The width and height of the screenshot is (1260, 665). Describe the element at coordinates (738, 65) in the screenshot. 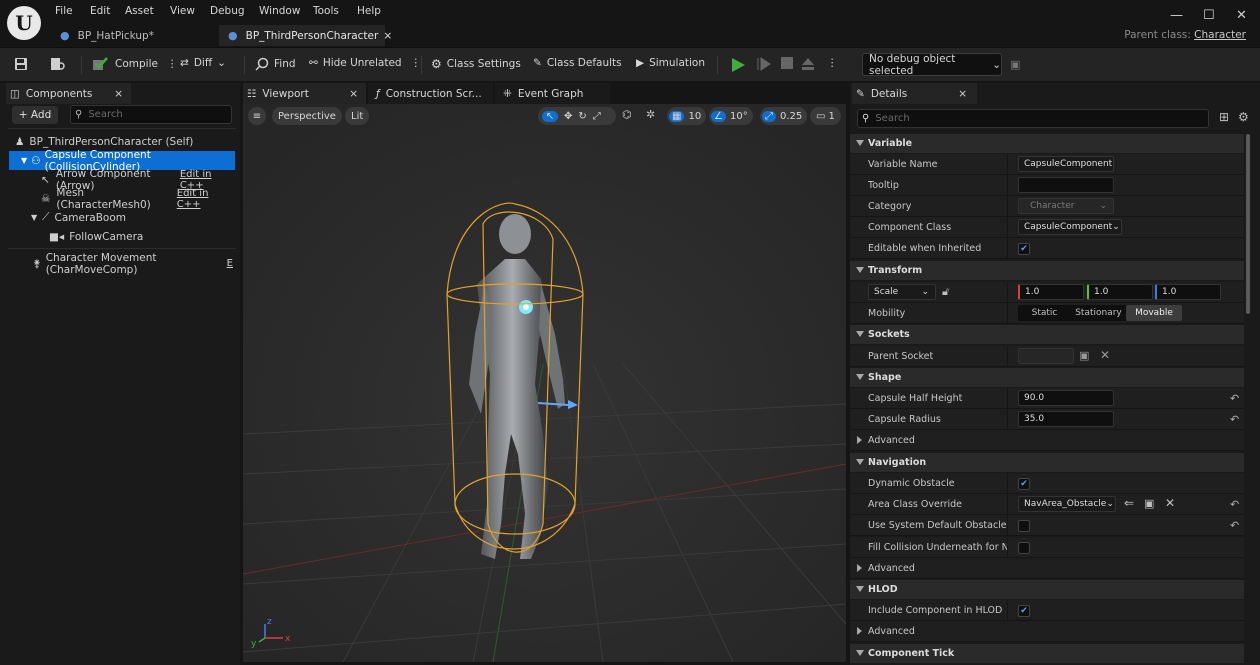

I see `play-button` at that location.